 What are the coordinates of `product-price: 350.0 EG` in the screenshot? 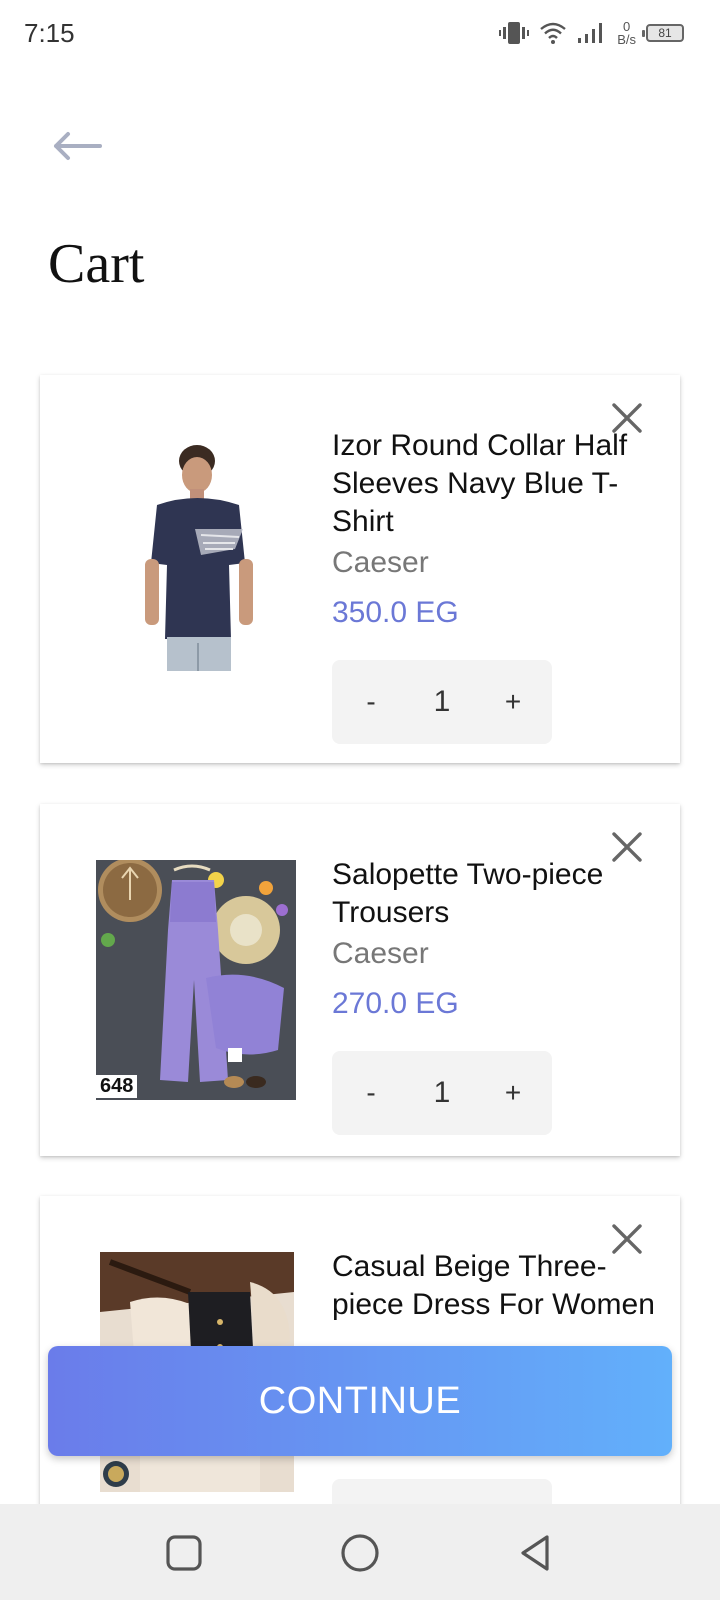 It's located at (395, 612).